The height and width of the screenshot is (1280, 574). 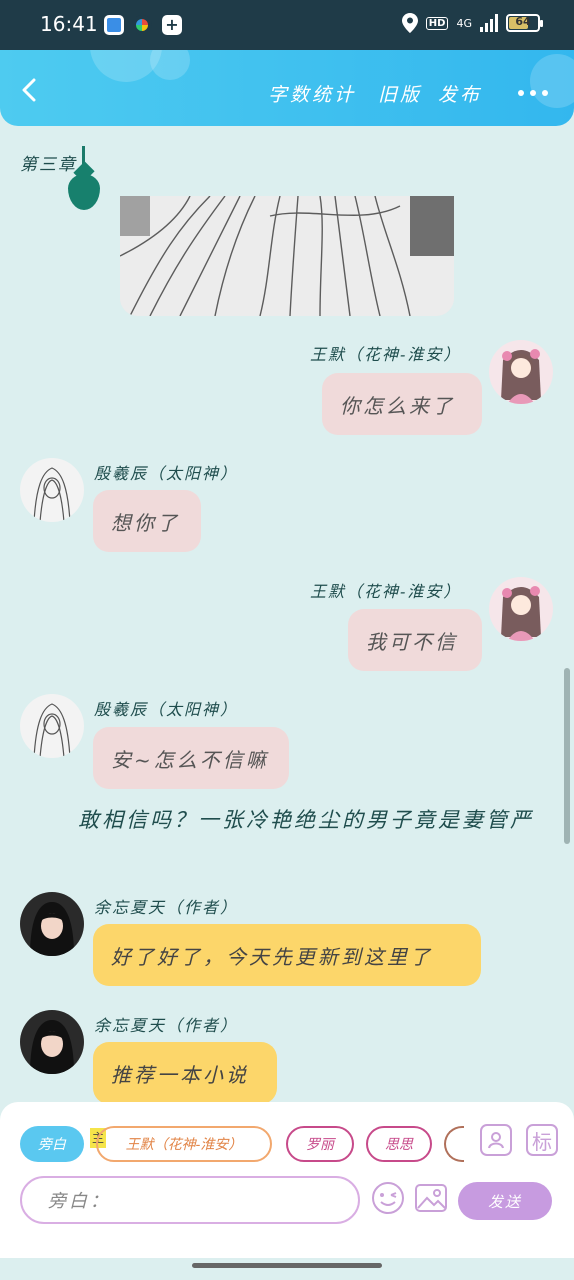 What do you see at coordinates (287, 1265) in the screenshot?
I see `home-indicator` at bounding box center [287, 1265].